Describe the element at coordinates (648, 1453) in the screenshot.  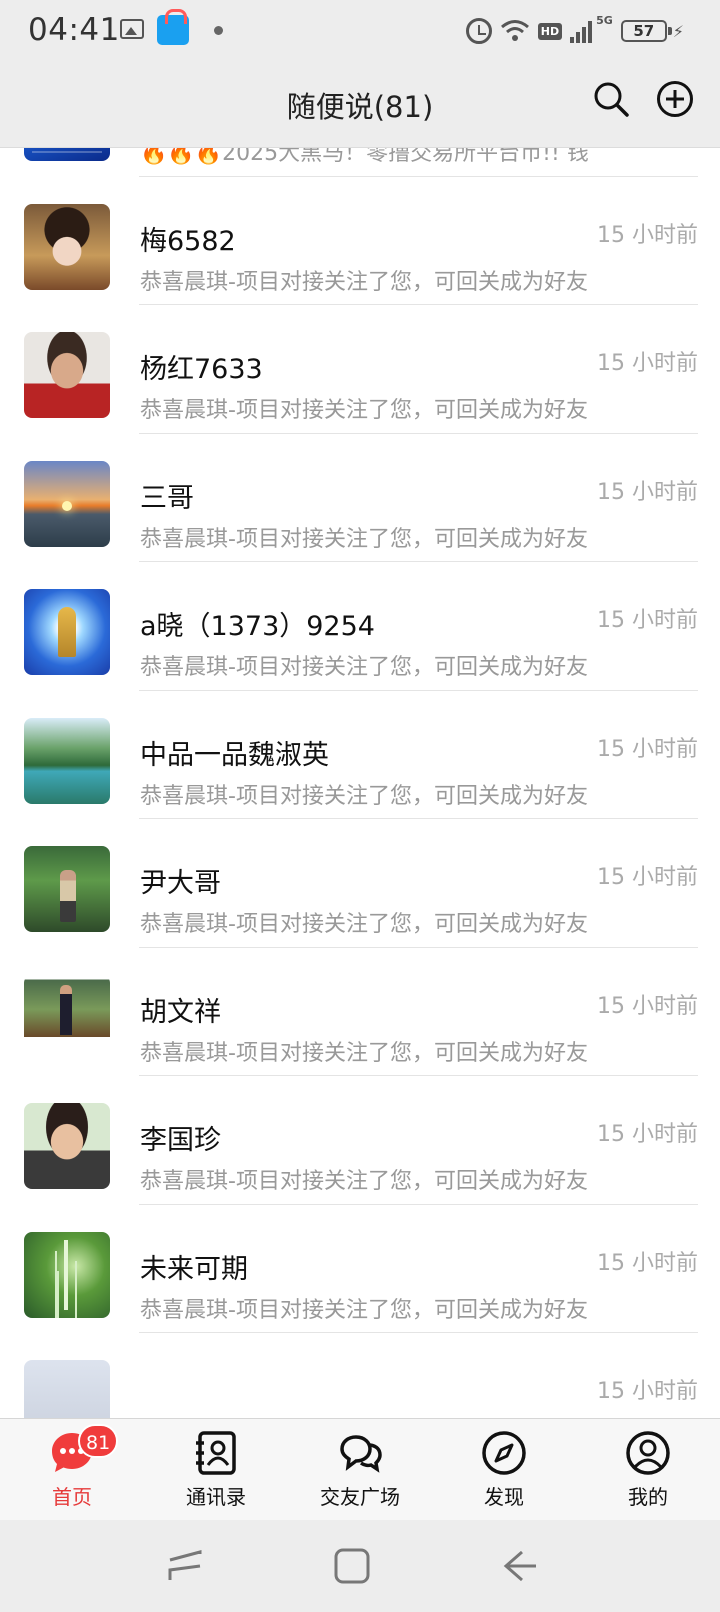
I see `user-circle-icon` at that location.